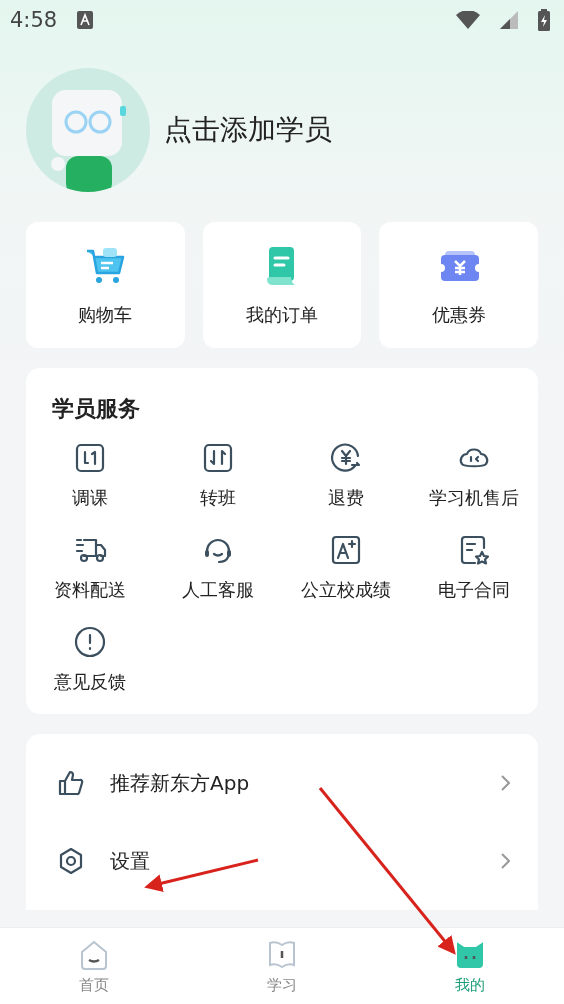  I want to click on quick-link-label: 优惠券, so click(458, 315).